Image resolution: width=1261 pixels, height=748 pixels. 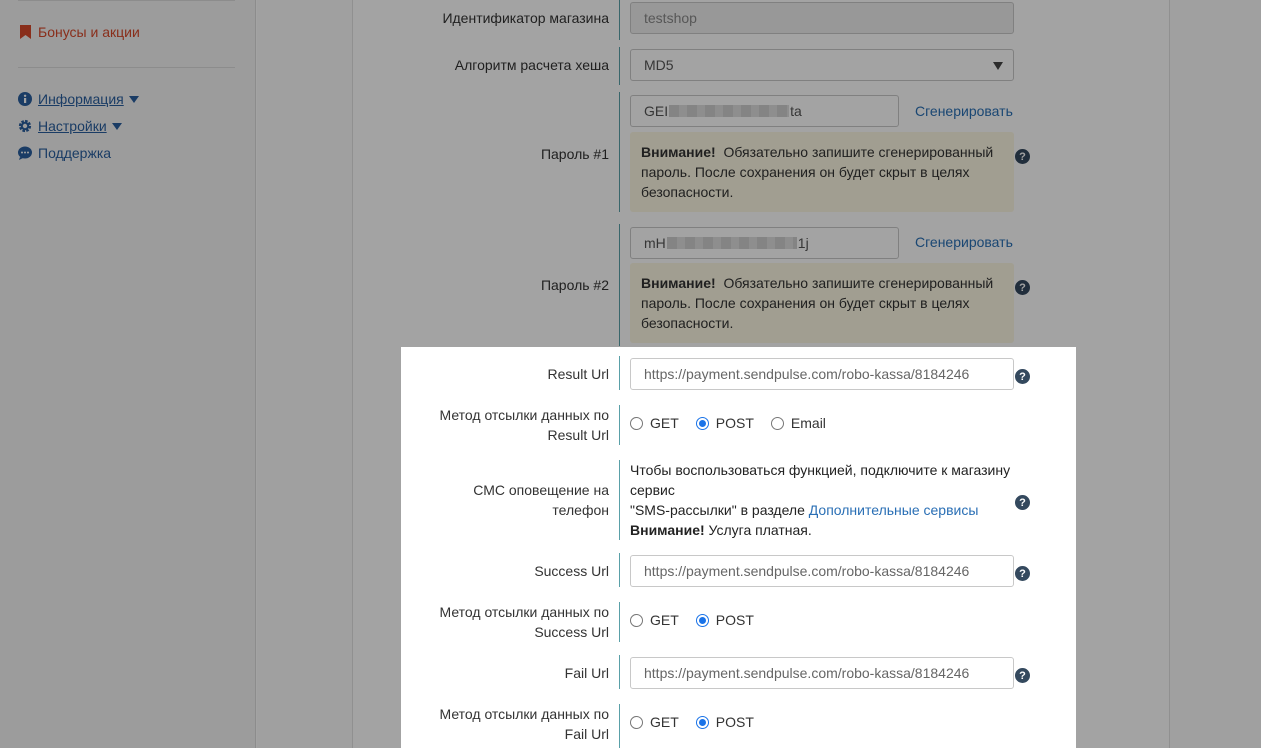 I want to click on sidebar-item-label: Настройки, so click(x=72, y=126).